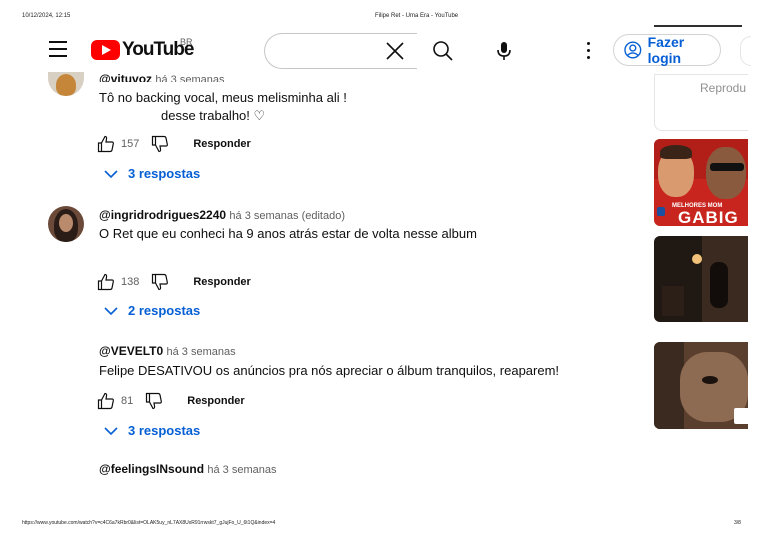  I want to click on comment-author: @vituvoz há 3 semanas, so click(162, 77).